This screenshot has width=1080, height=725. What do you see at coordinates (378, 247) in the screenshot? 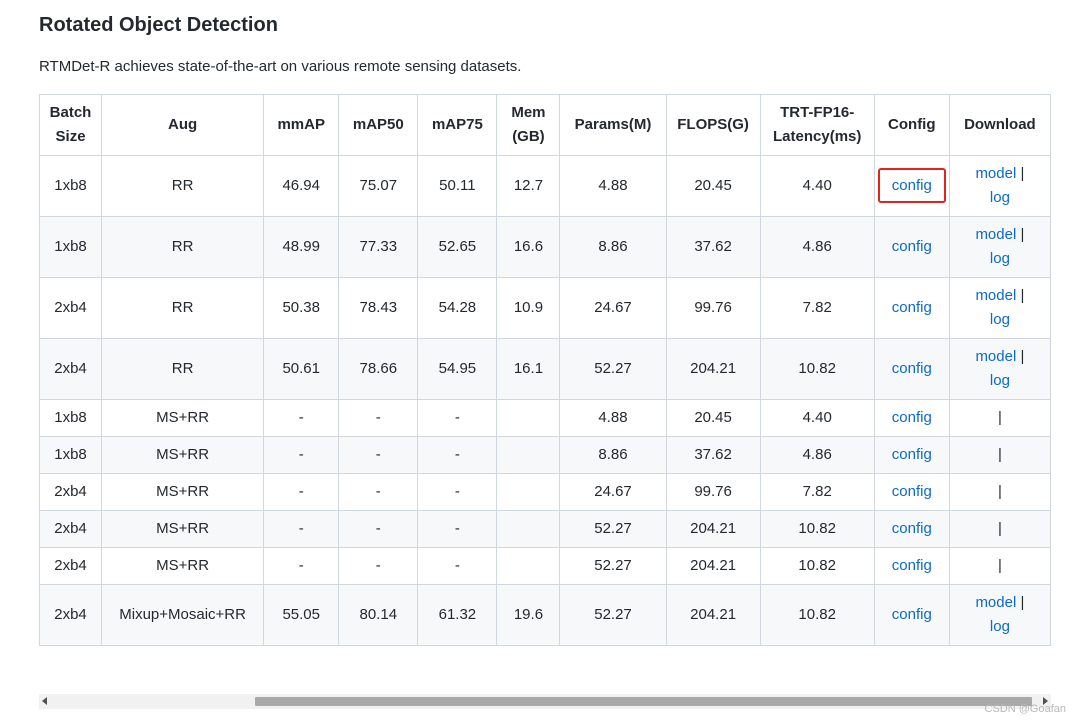
I see `cell-map50: 77.33` at bounding box center [378, 247].